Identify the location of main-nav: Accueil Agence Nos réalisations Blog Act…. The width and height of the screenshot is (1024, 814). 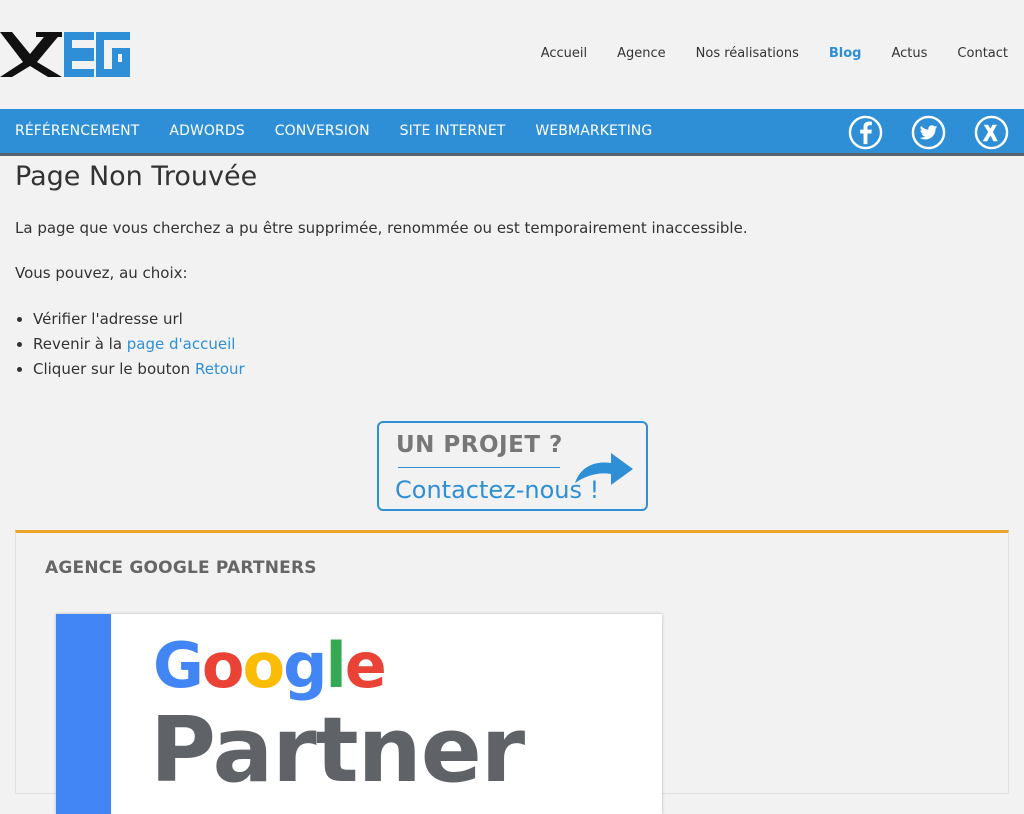
(759, 54).